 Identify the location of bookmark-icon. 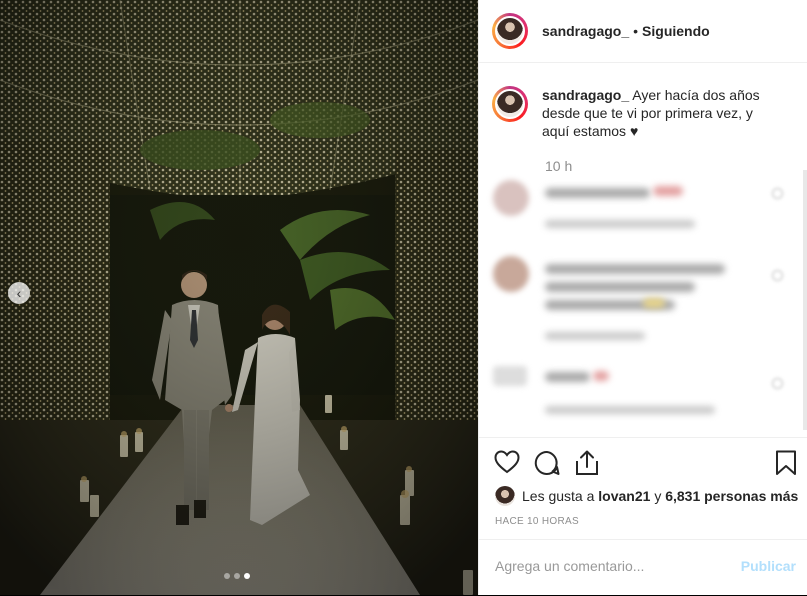
(786, 463).